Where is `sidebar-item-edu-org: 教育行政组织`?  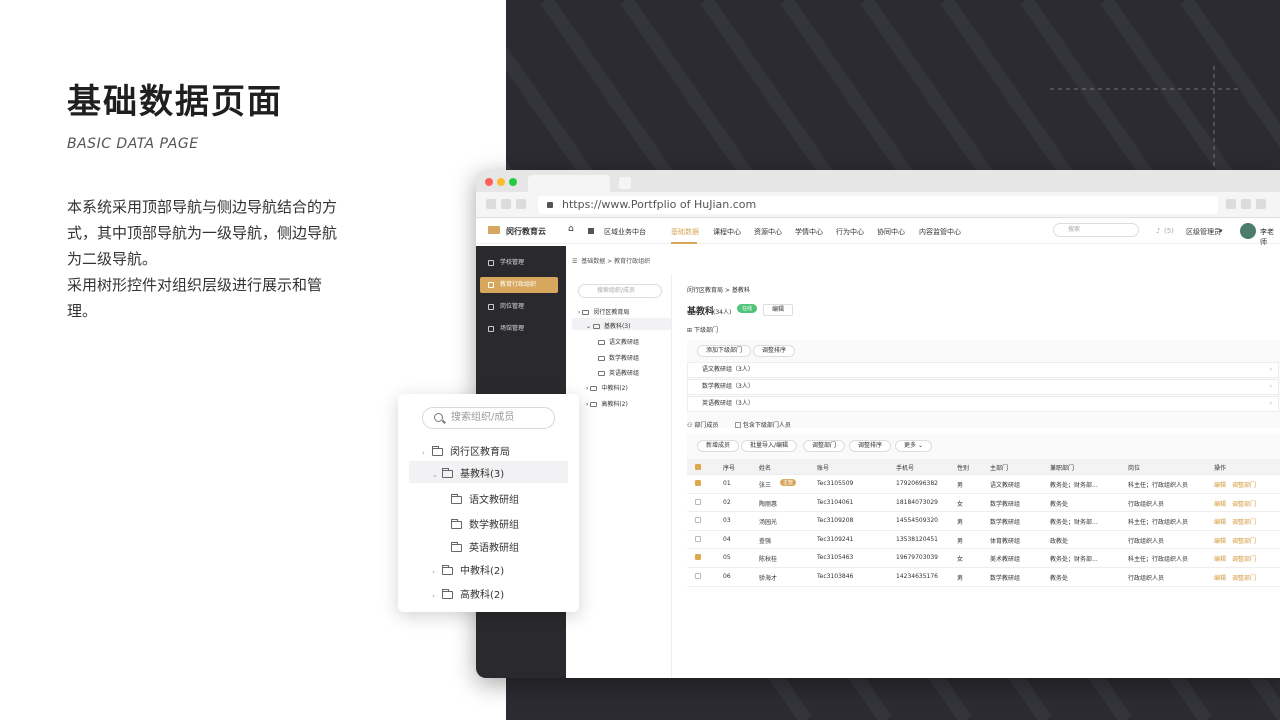
sidebar-item-edu-org: 教育行政组织 is located at coordinates (519, 285).